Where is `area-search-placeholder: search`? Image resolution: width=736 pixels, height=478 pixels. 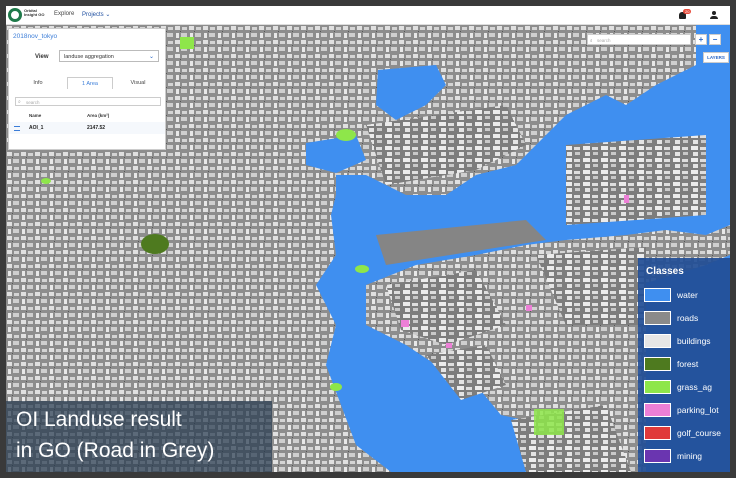 area-search-placeholder: search is located at coordinates (33, 102).